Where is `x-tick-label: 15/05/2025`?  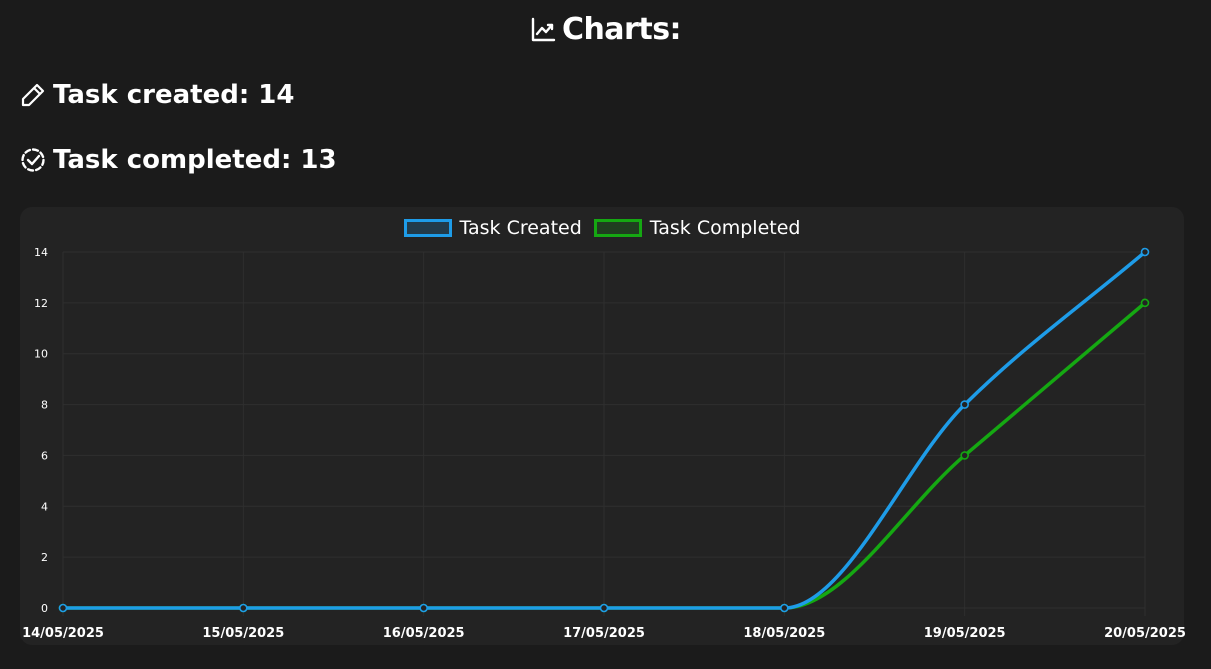 x-tick-label: 15/05/2025 is located at coordinates (243, 633).